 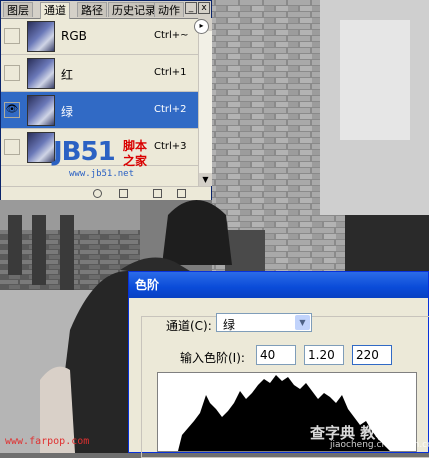 I want to click on panel-menu-icon: ▸, so click(x=201, y=26).